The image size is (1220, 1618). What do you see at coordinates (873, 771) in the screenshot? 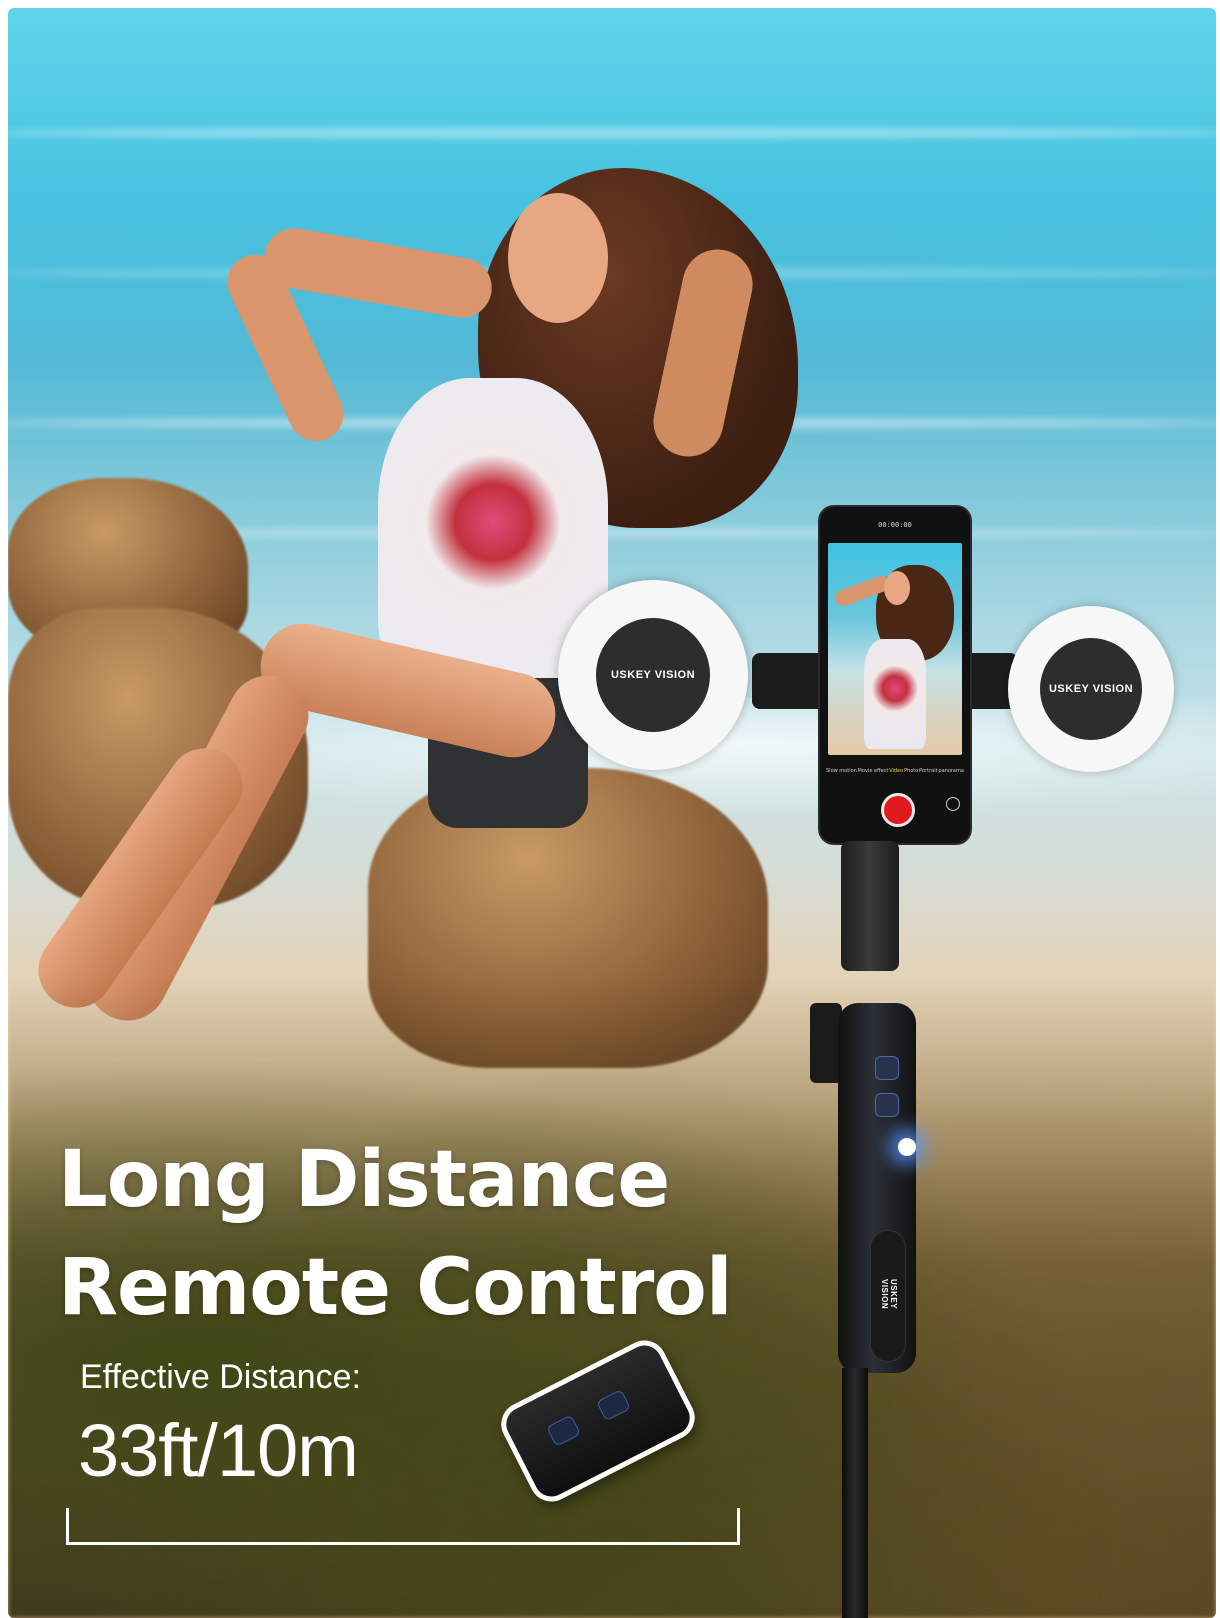
I see `mode-movie-effect: Movie effect` at bounding box center [873, 771].